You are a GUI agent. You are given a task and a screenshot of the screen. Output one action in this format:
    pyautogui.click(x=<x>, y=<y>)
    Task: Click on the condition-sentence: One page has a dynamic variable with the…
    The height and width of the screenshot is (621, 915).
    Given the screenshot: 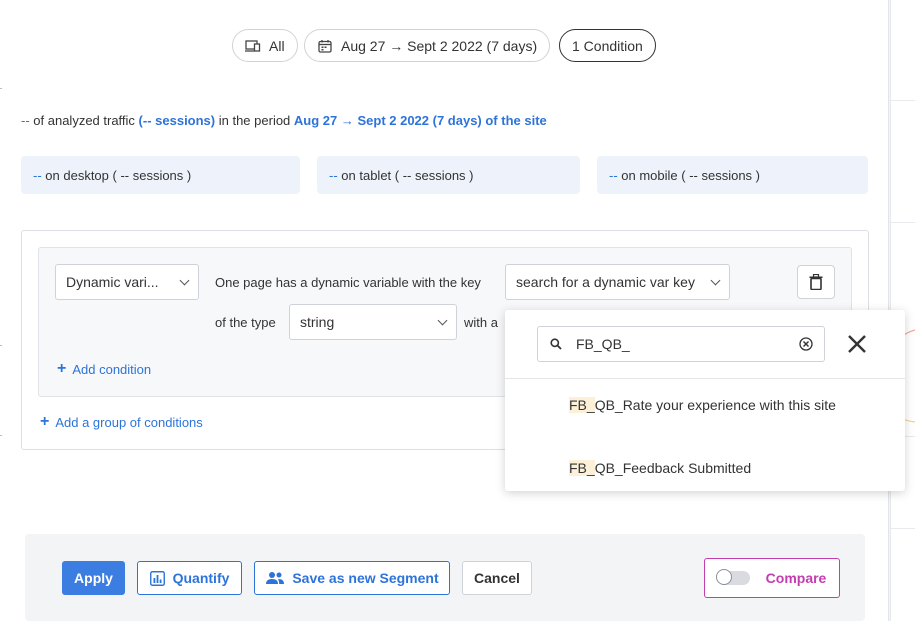 What is the action you would take?
    pyautogui.click(x=348, y=282)
    